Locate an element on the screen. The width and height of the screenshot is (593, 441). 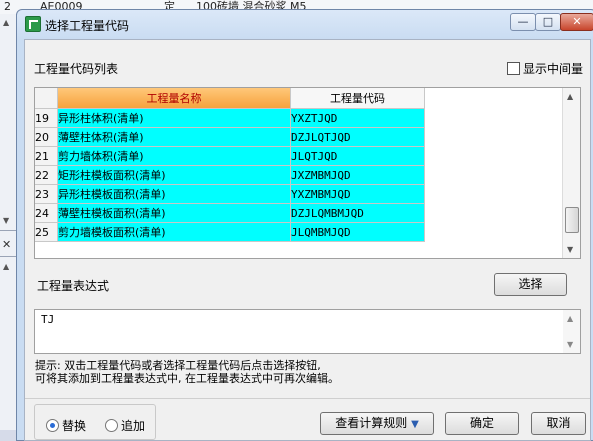
background-left-panel: ▲ ▼ ✕ ▲ is located at coordinates (8, 222).